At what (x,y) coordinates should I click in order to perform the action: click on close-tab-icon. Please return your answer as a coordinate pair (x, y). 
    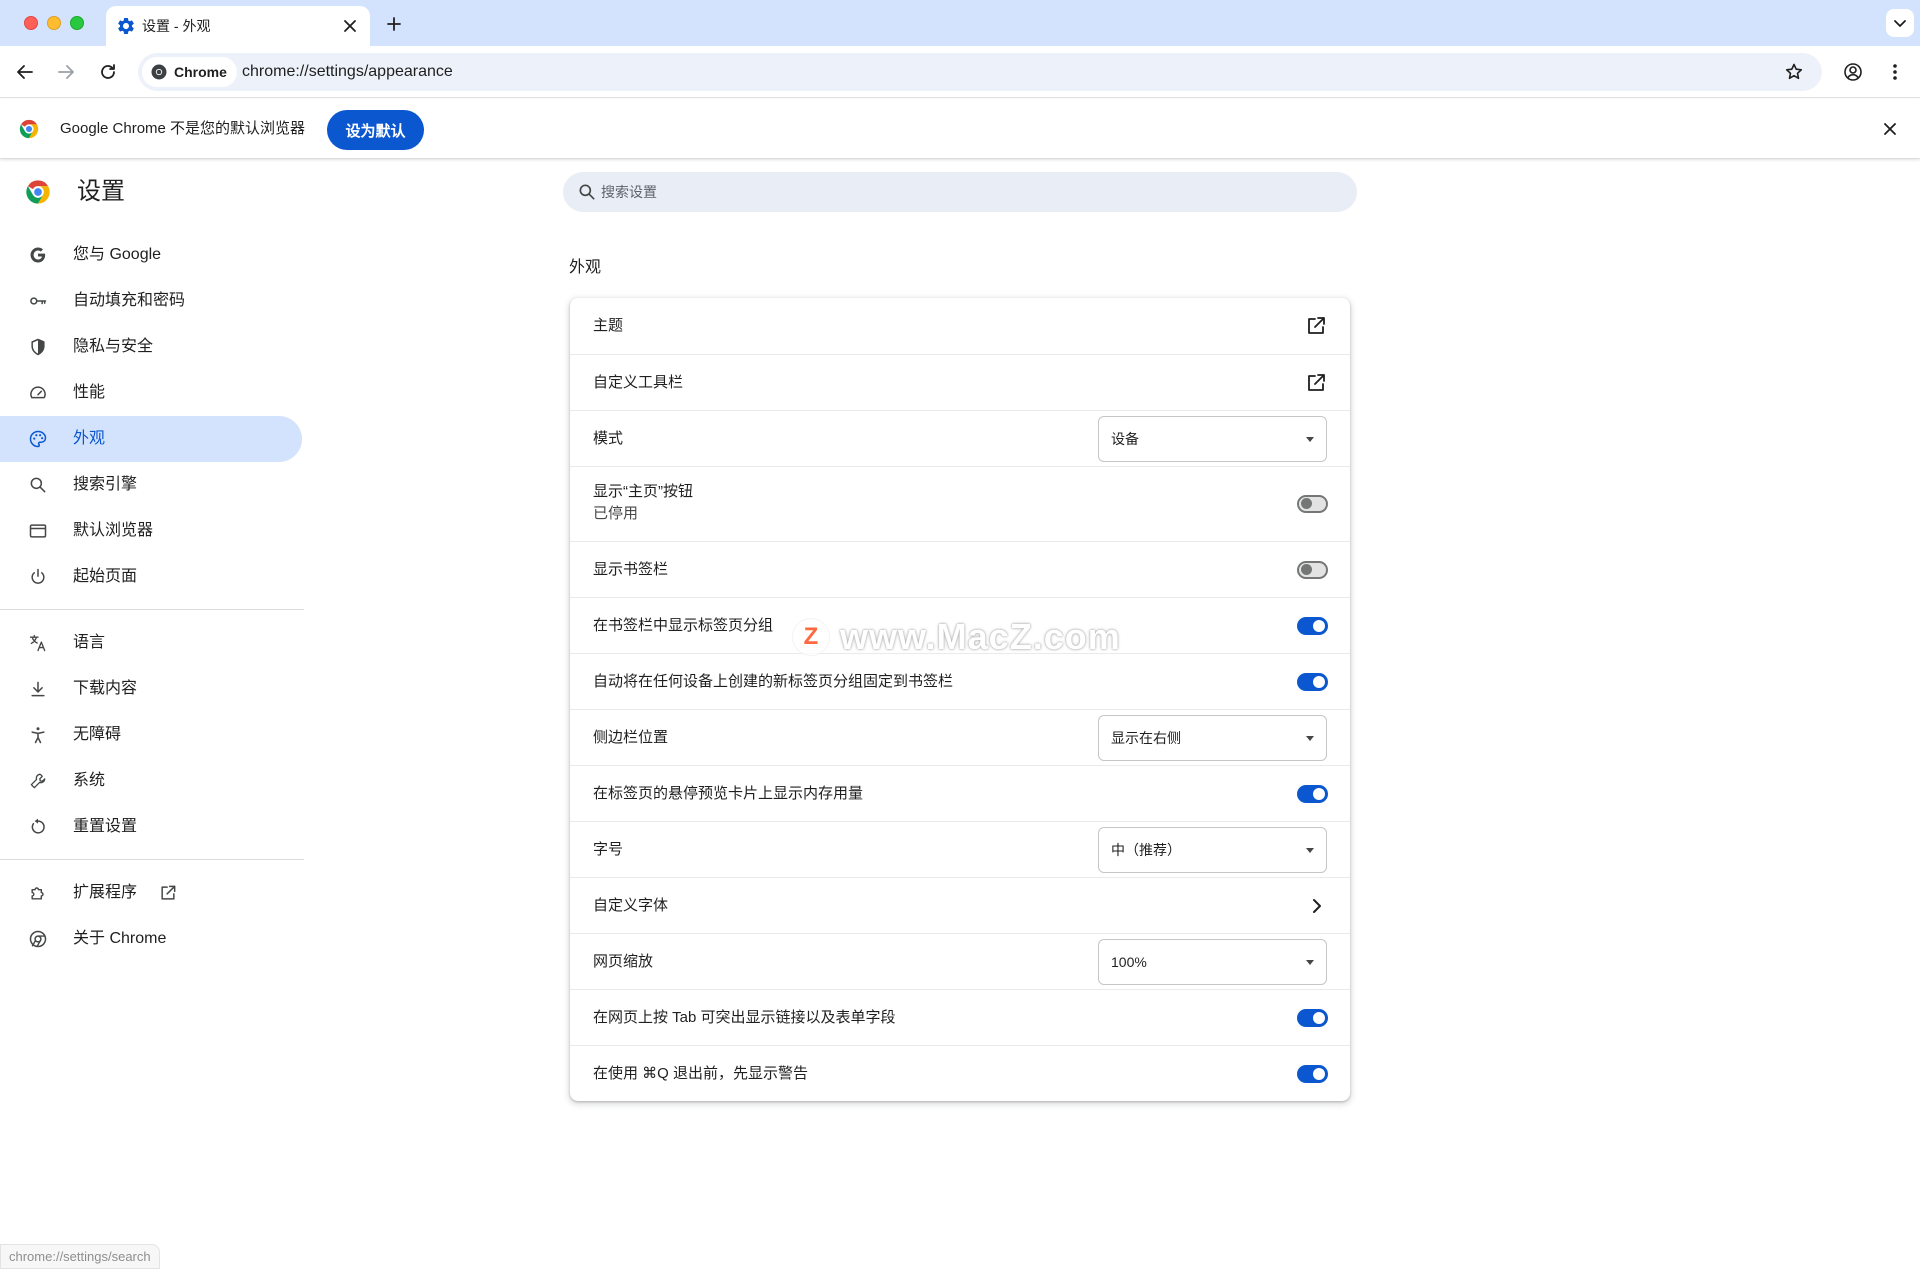
    Looking at the image, I should click on (350, 26).